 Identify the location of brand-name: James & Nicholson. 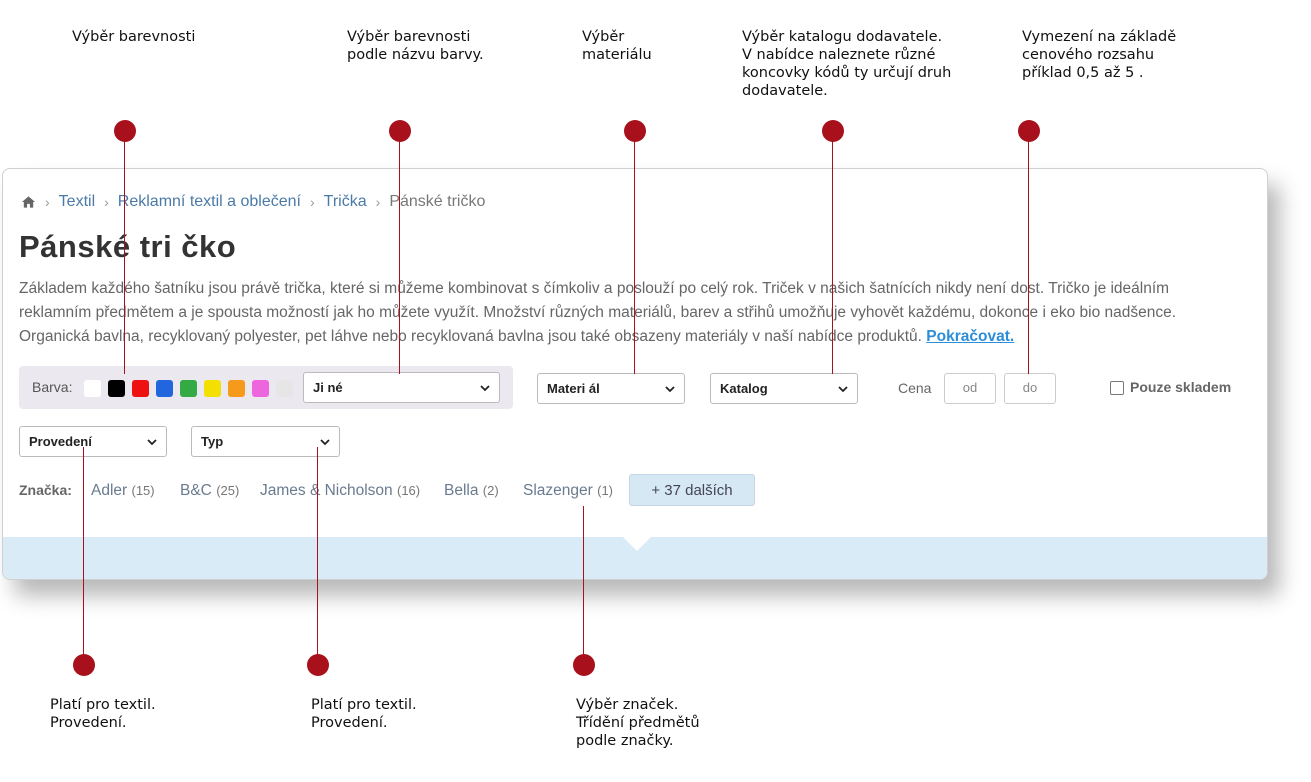
(326, 490).